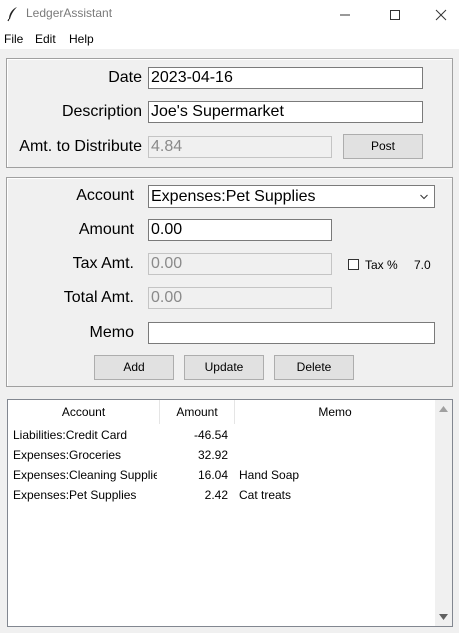 The width and height of the screenshot is (459, 633). What do you see at coordinates (335, 412) in the screenshot?
I see `column-header-memo: Memo` at bounding box center [335, 412].